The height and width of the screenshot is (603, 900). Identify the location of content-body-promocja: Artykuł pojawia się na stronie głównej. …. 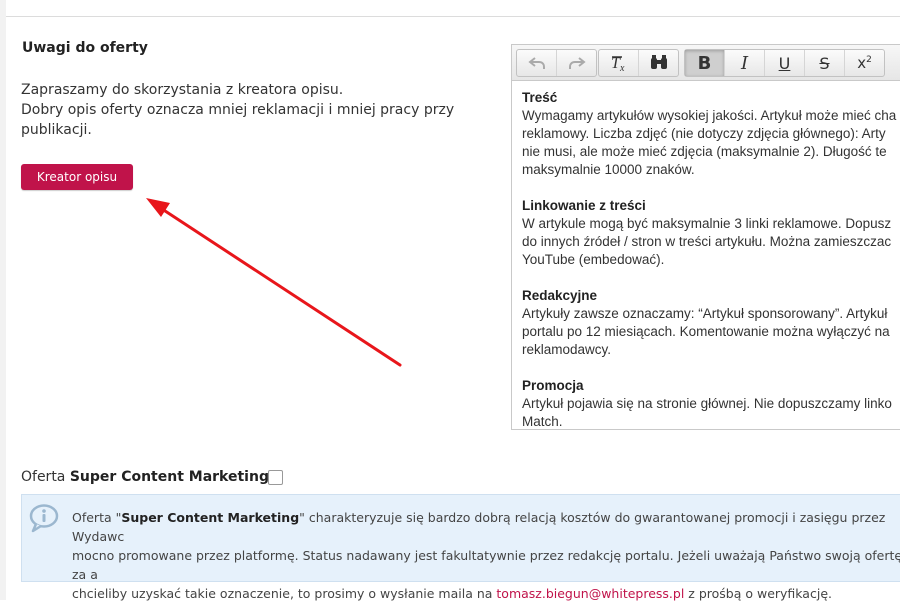
(707, 412).